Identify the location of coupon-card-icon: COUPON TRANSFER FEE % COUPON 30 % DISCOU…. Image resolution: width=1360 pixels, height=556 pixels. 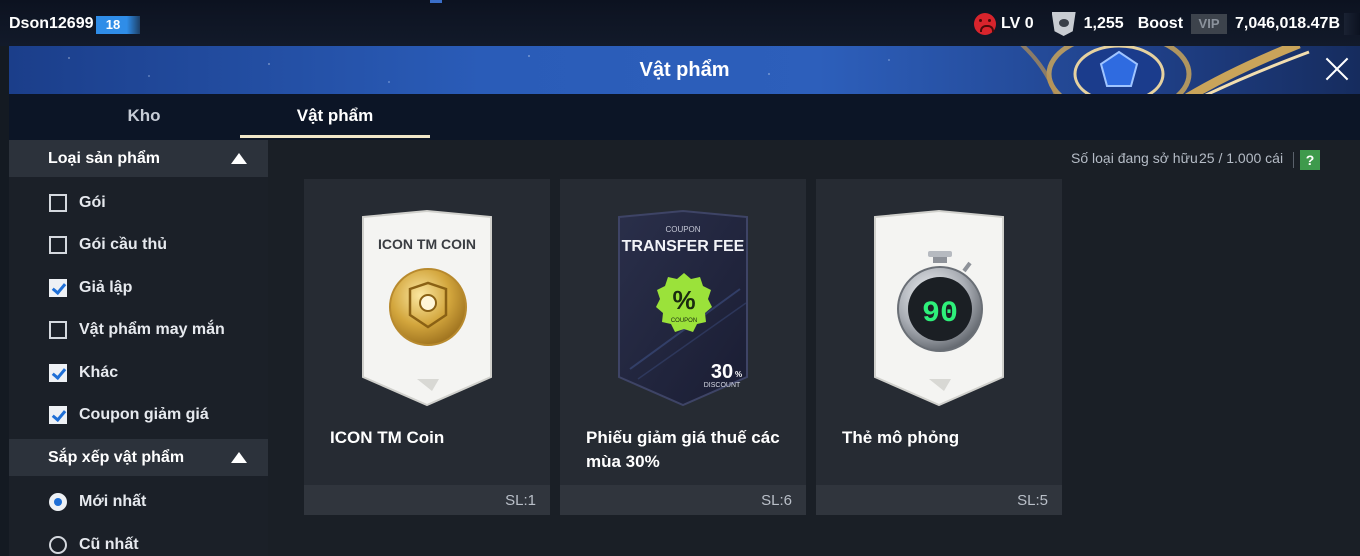
(683, 308).